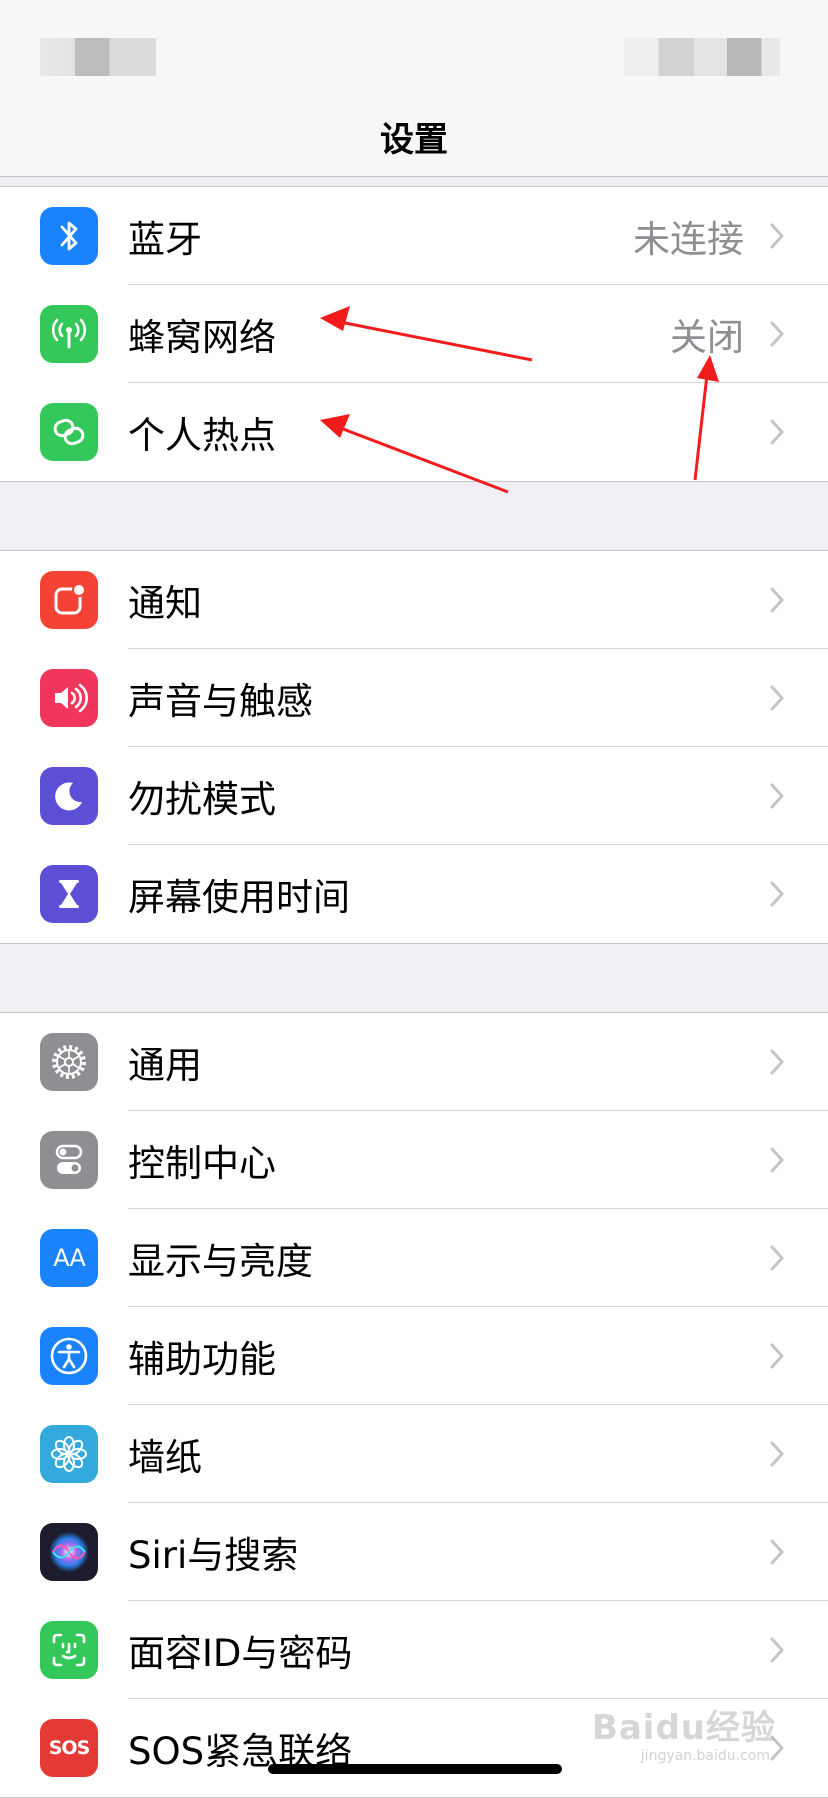  What do you see at coordinates (707, 337) in the screenshot?
I see `settings-row-value: 关闭` at bounding box center [707, 337].